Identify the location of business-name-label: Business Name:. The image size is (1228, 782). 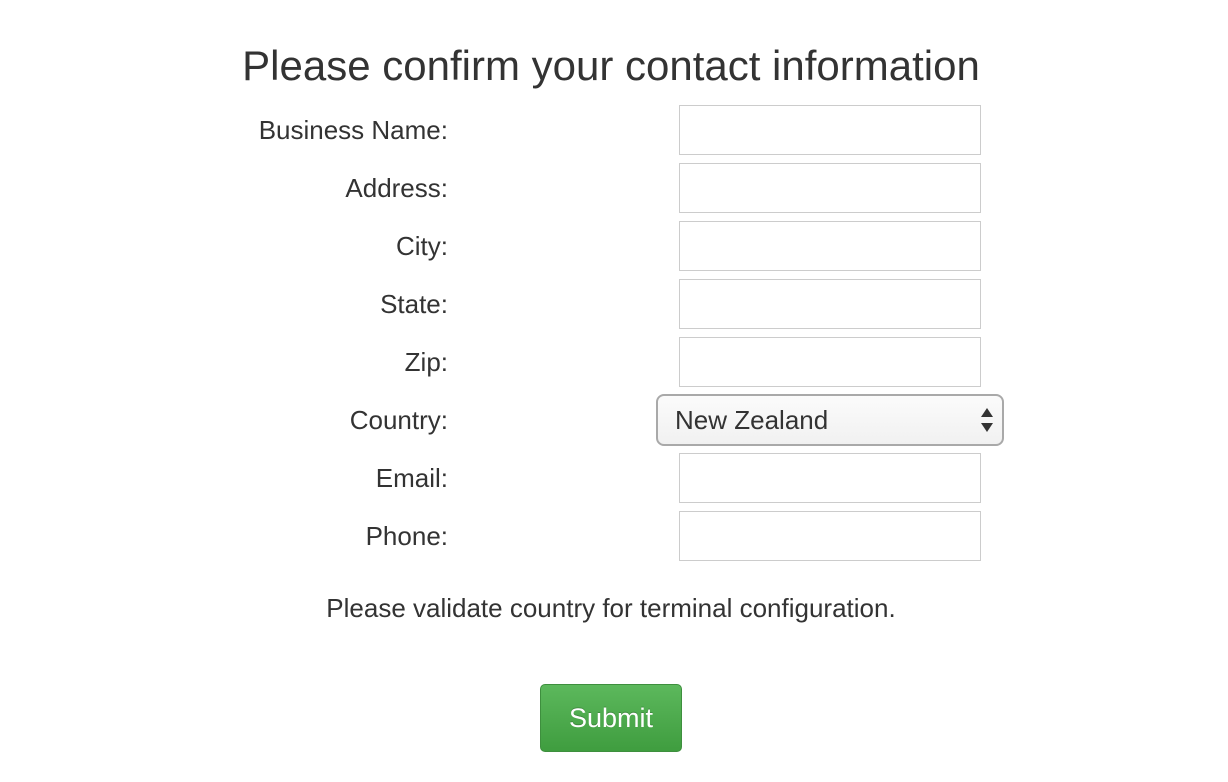
(353, 130).